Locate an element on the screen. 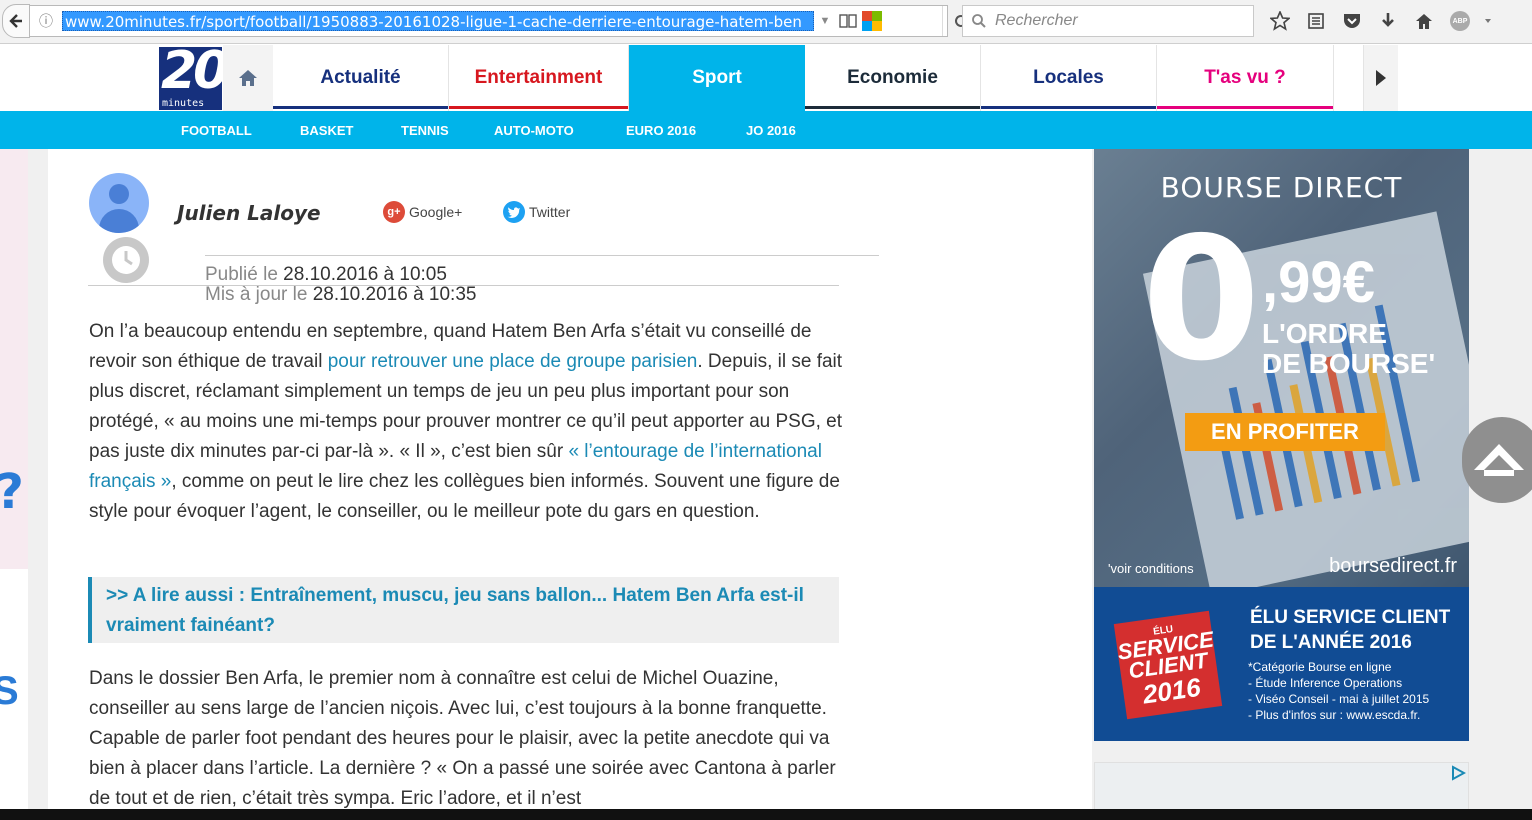  twitter-bird-icon is located at coordinates (514, 212).